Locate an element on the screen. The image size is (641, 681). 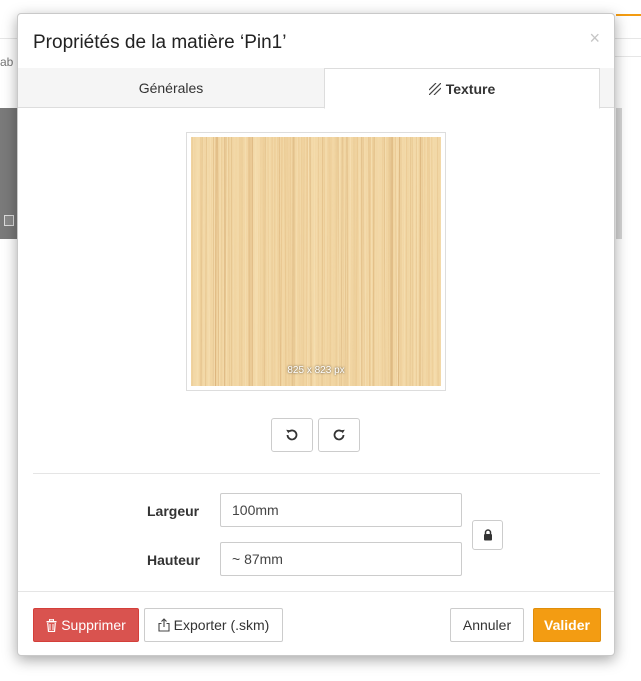
rotate-ccw-icon is located at coordinates (292, 435).